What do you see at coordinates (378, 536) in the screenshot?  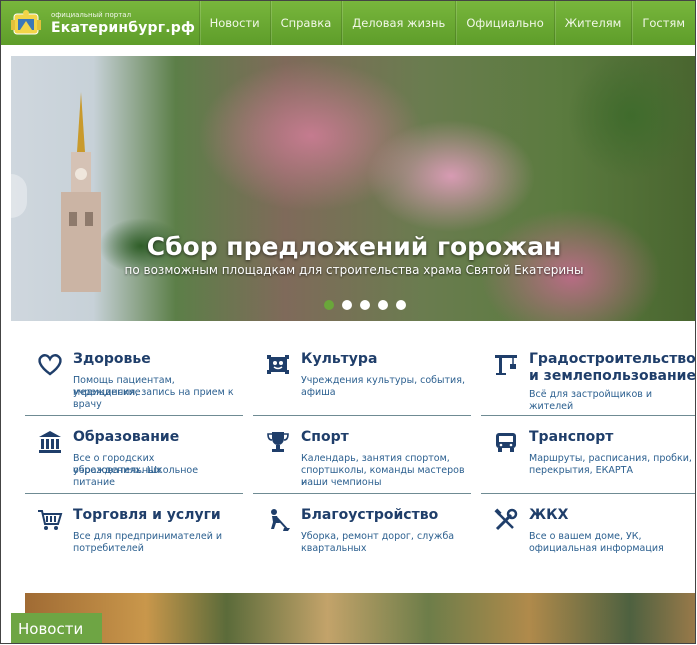 I see `category-desc: Уборка, ремонт дорог, служба` at bounding box center [378, 536].